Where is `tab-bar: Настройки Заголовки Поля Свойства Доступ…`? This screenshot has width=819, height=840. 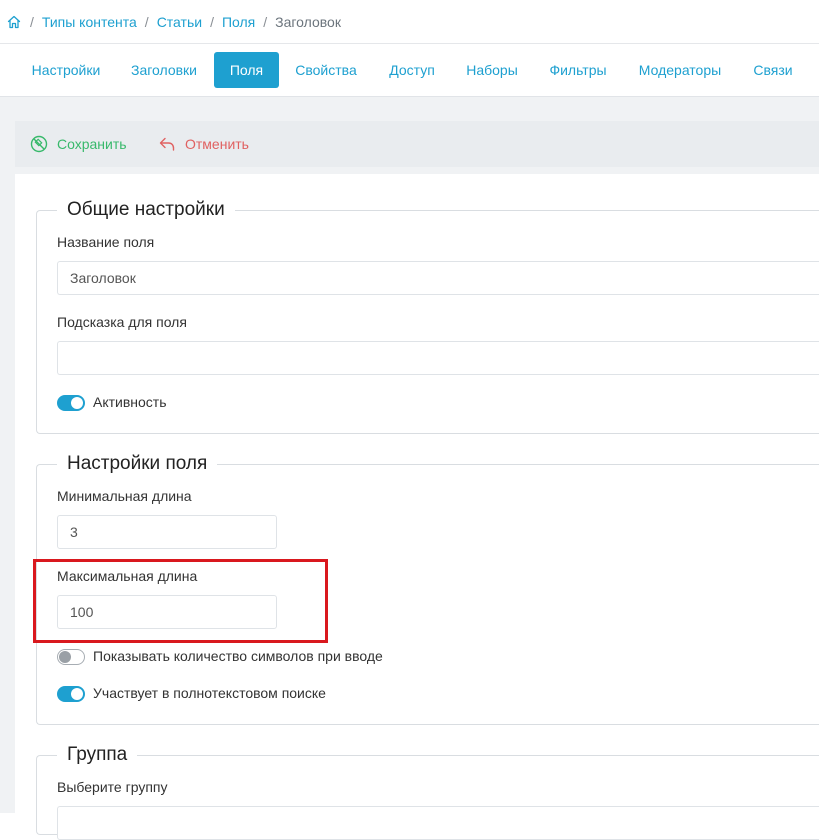 tab-bar: Настройки Заголовки Поля Свойства Доступ… is located at coordinates (409, 70).